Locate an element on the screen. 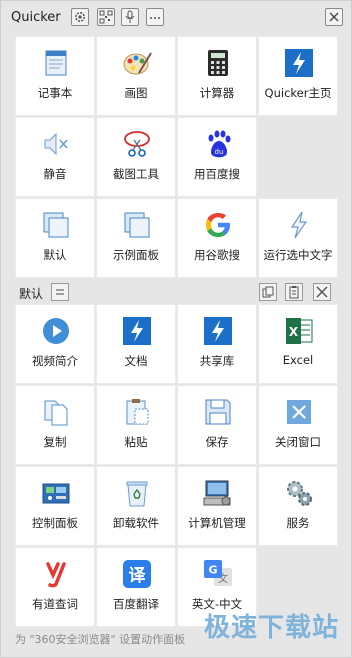 Image resolution: width=352 pixels, height=658 pixels. action-label: 默认 is located at coordinates (55, 255).